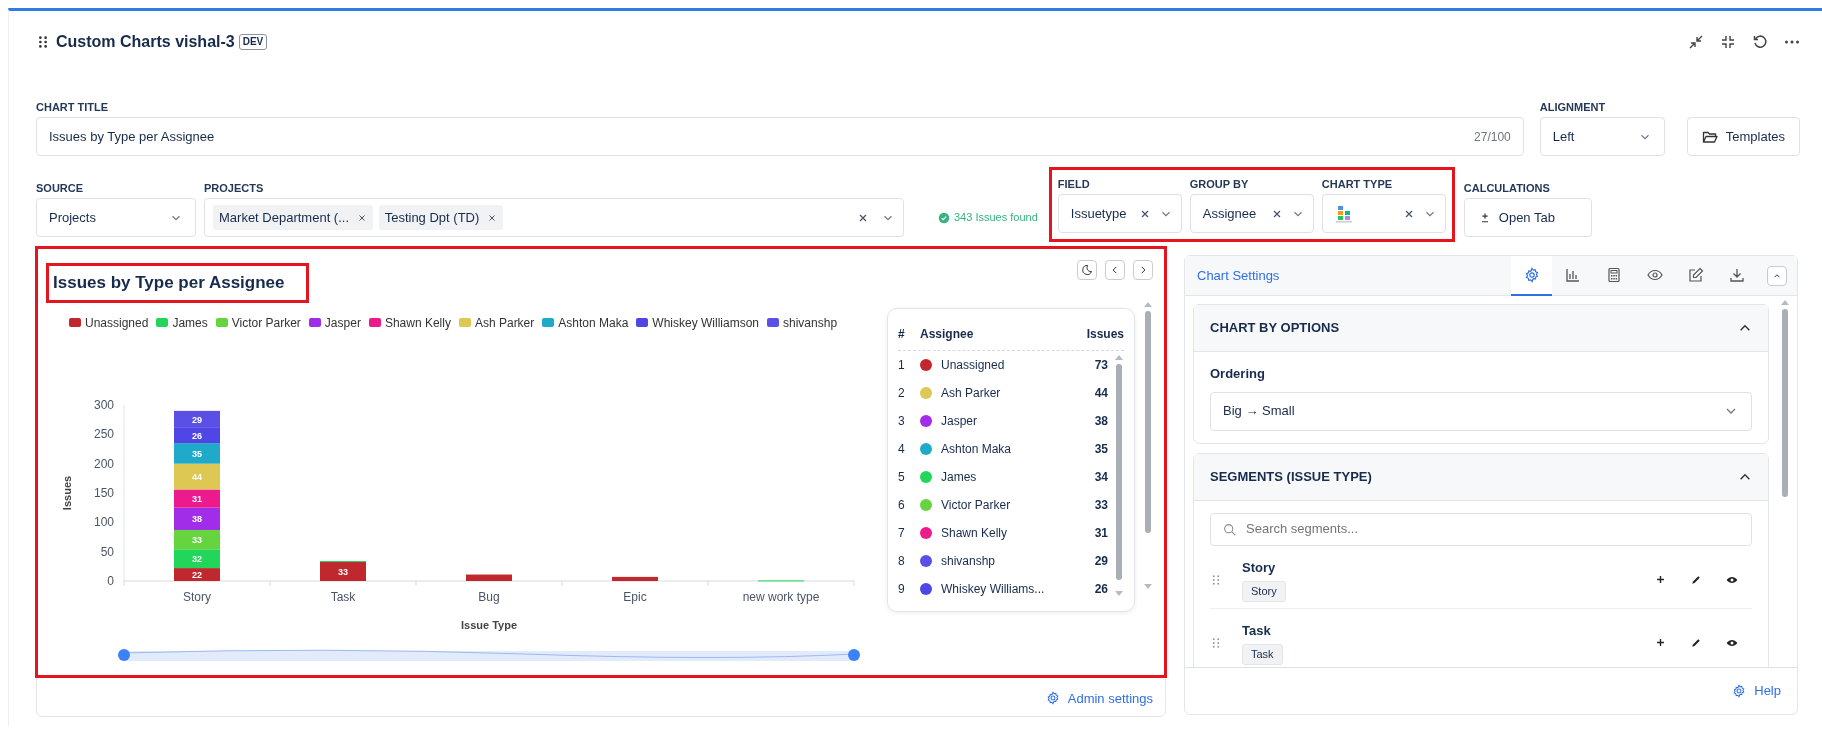 This screenshot has width=1822, height=734. What do you see at coordinates (1074, 183) in the screenshot?
I see `field-label: FIELD` at bounding box center [1074, 183].